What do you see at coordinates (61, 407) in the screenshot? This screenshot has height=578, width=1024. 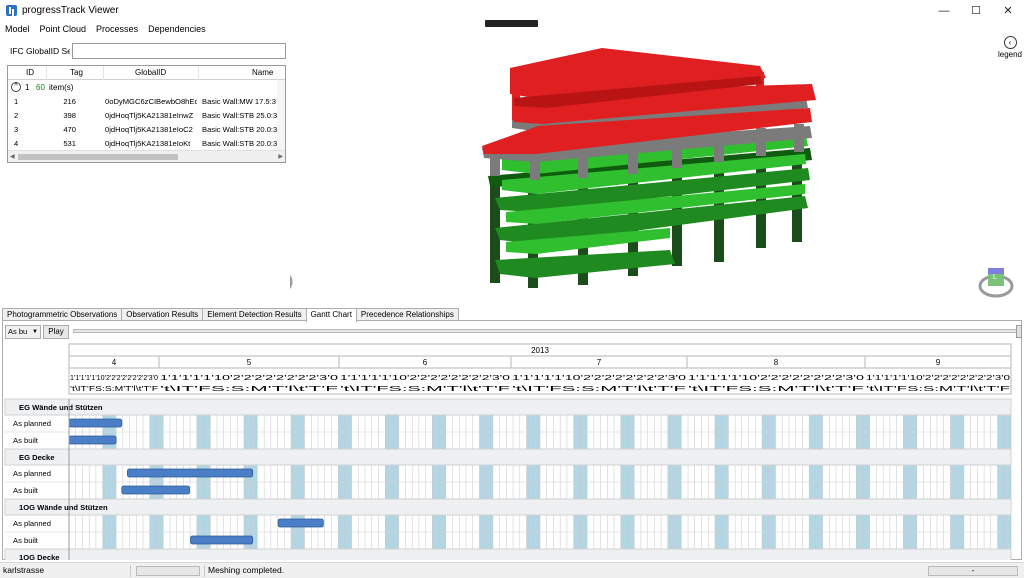 I see `gantt-group-label: EG Wände und Stützen` at bounding box center [61, 407].